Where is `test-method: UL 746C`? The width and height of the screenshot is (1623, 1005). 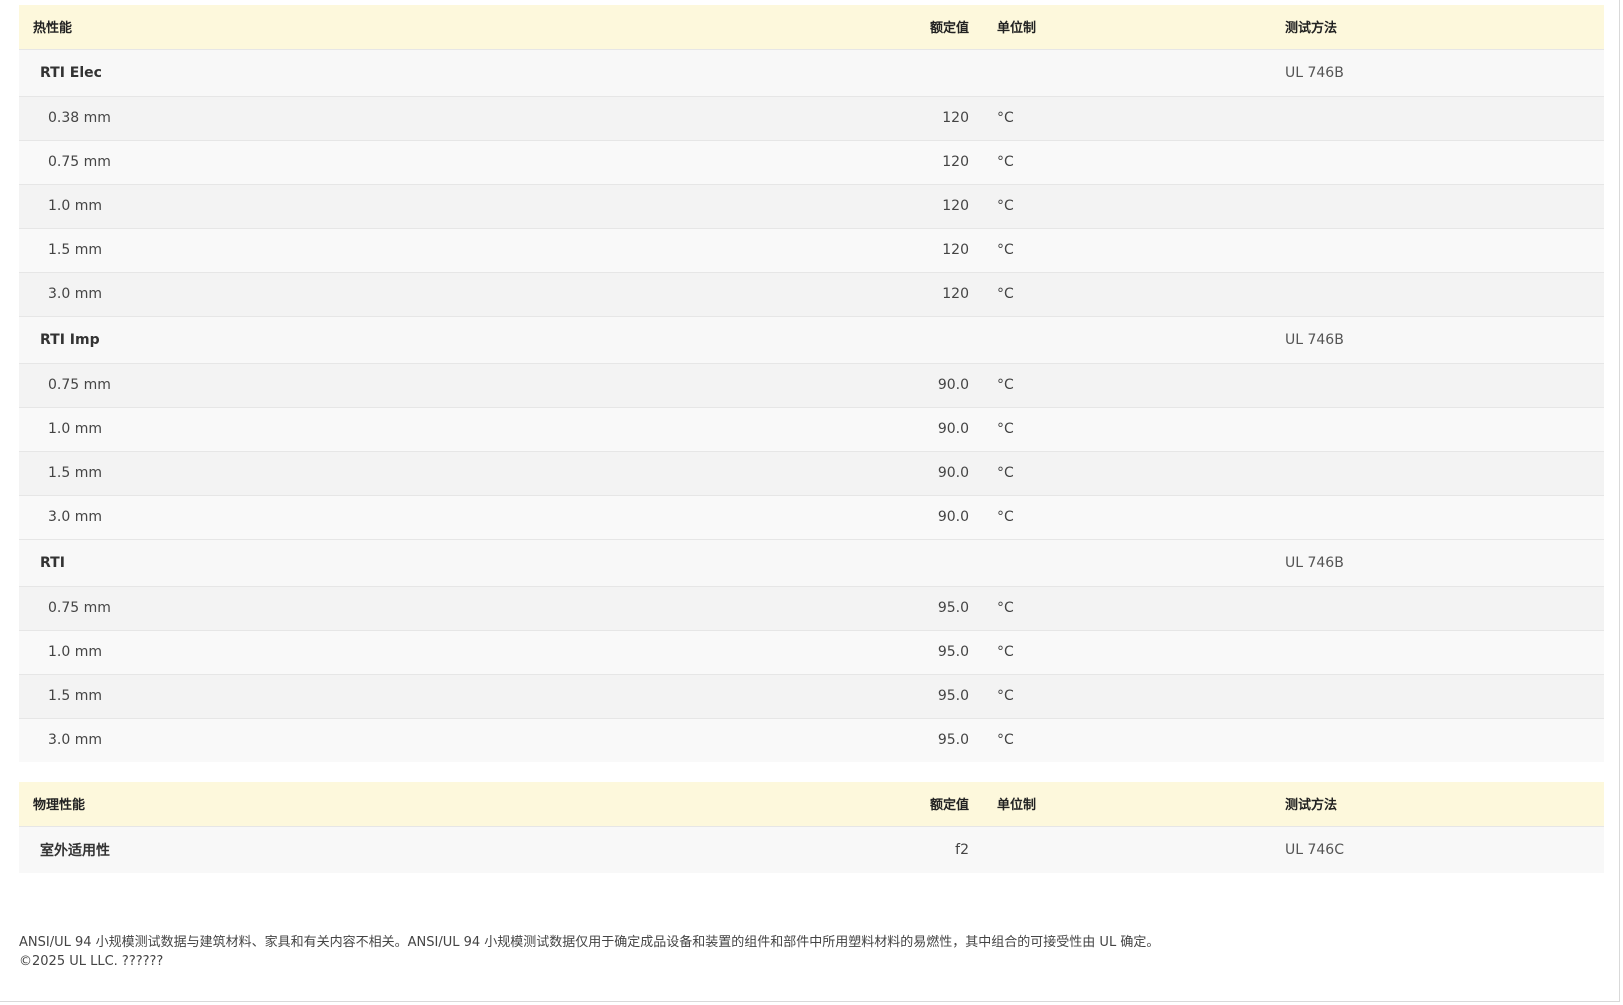 test-method: UL 746C is located at coordinates (1444, 849).